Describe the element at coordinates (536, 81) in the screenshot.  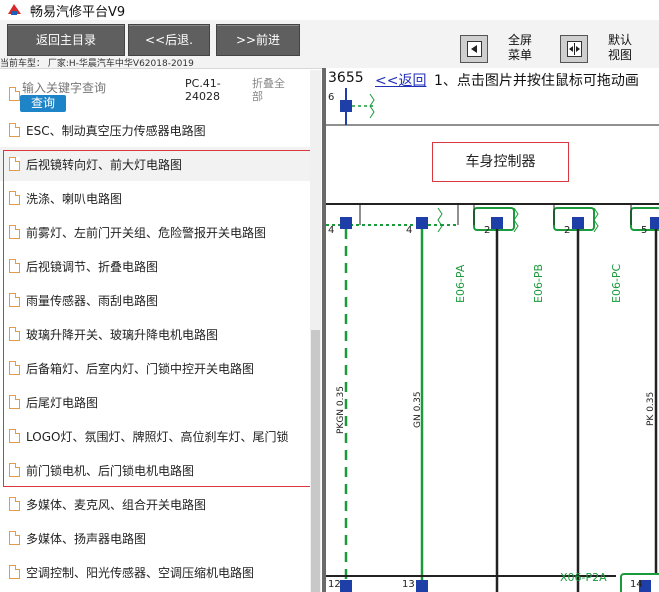
I see `viewer-hint: 1、点击图片并按住鼠标可拖动画` at that location.